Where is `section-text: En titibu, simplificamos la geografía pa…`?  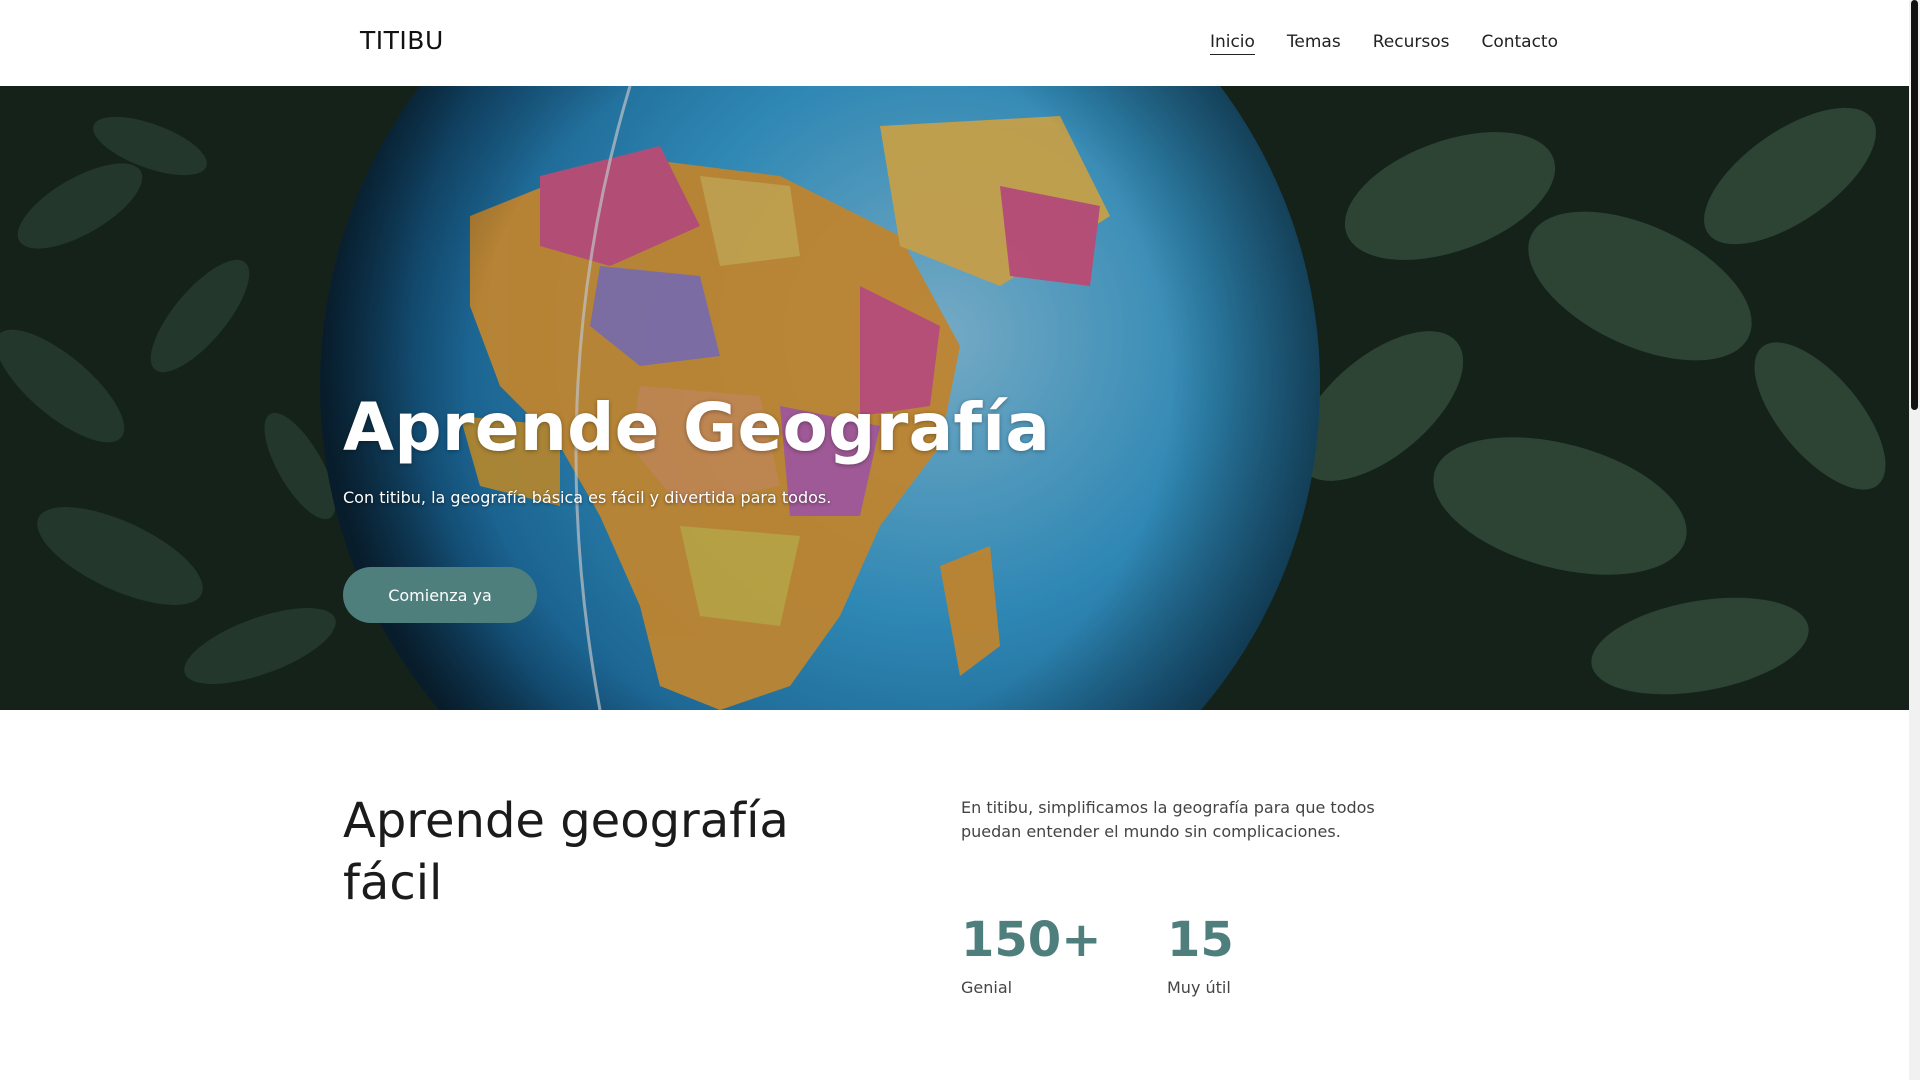 section-text: En titibu, simplificamos la geografía pa… is located at coordinates (1168, 819).